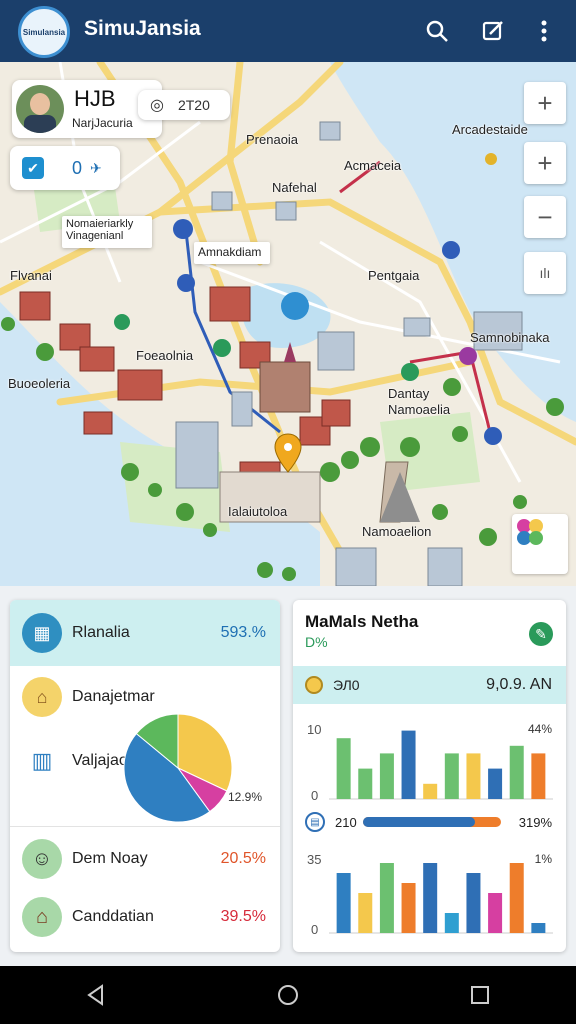  What do you see at coordinates (544, 31) in the screenshot?
I see `more-vert-icon` at bounding box center [544, 31].